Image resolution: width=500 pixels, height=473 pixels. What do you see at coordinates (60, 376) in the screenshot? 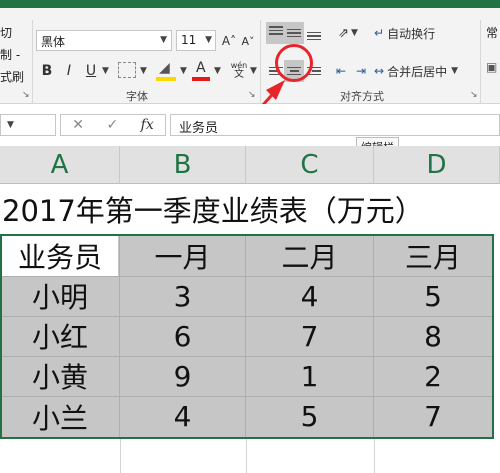
I see `table-cell: 小黄` at bounding box center [60, 376].